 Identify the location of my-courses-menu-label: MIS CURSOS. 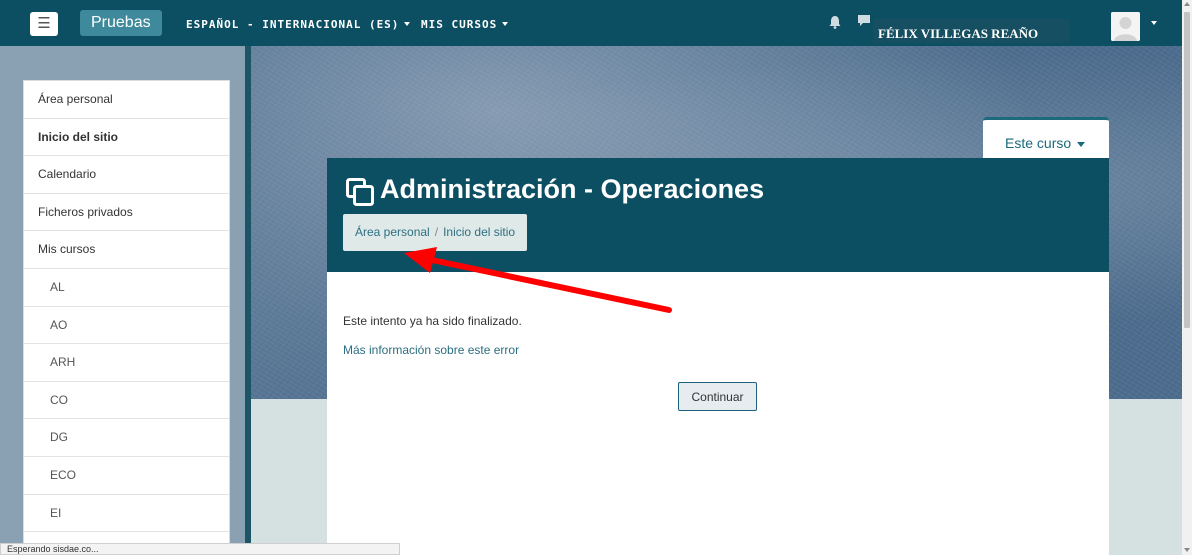
(459, 24).